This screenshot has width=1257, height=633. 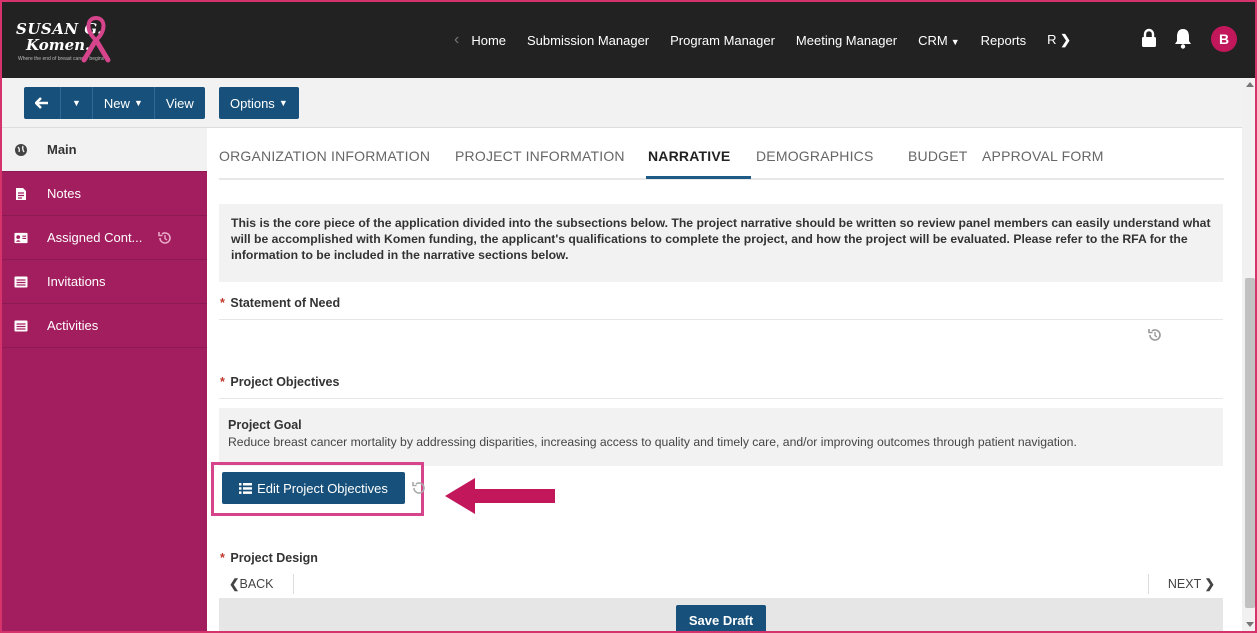 What do you see at coordinates (722, 40) in the screenshot?
I see `nav-program-manager: Program Manager` at bounding box center [722, 40].